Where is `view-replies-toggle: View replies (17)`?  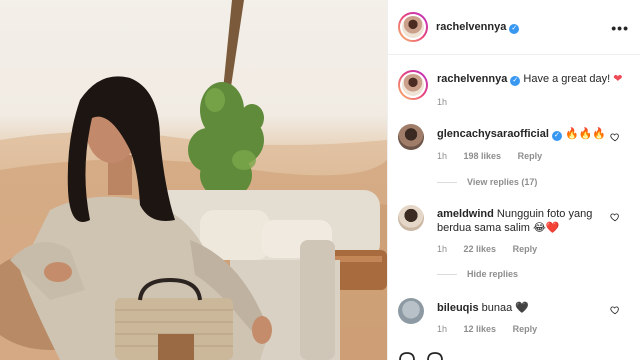
view-replies-toggle: View replies (17) is located at coordinates (487, 182).